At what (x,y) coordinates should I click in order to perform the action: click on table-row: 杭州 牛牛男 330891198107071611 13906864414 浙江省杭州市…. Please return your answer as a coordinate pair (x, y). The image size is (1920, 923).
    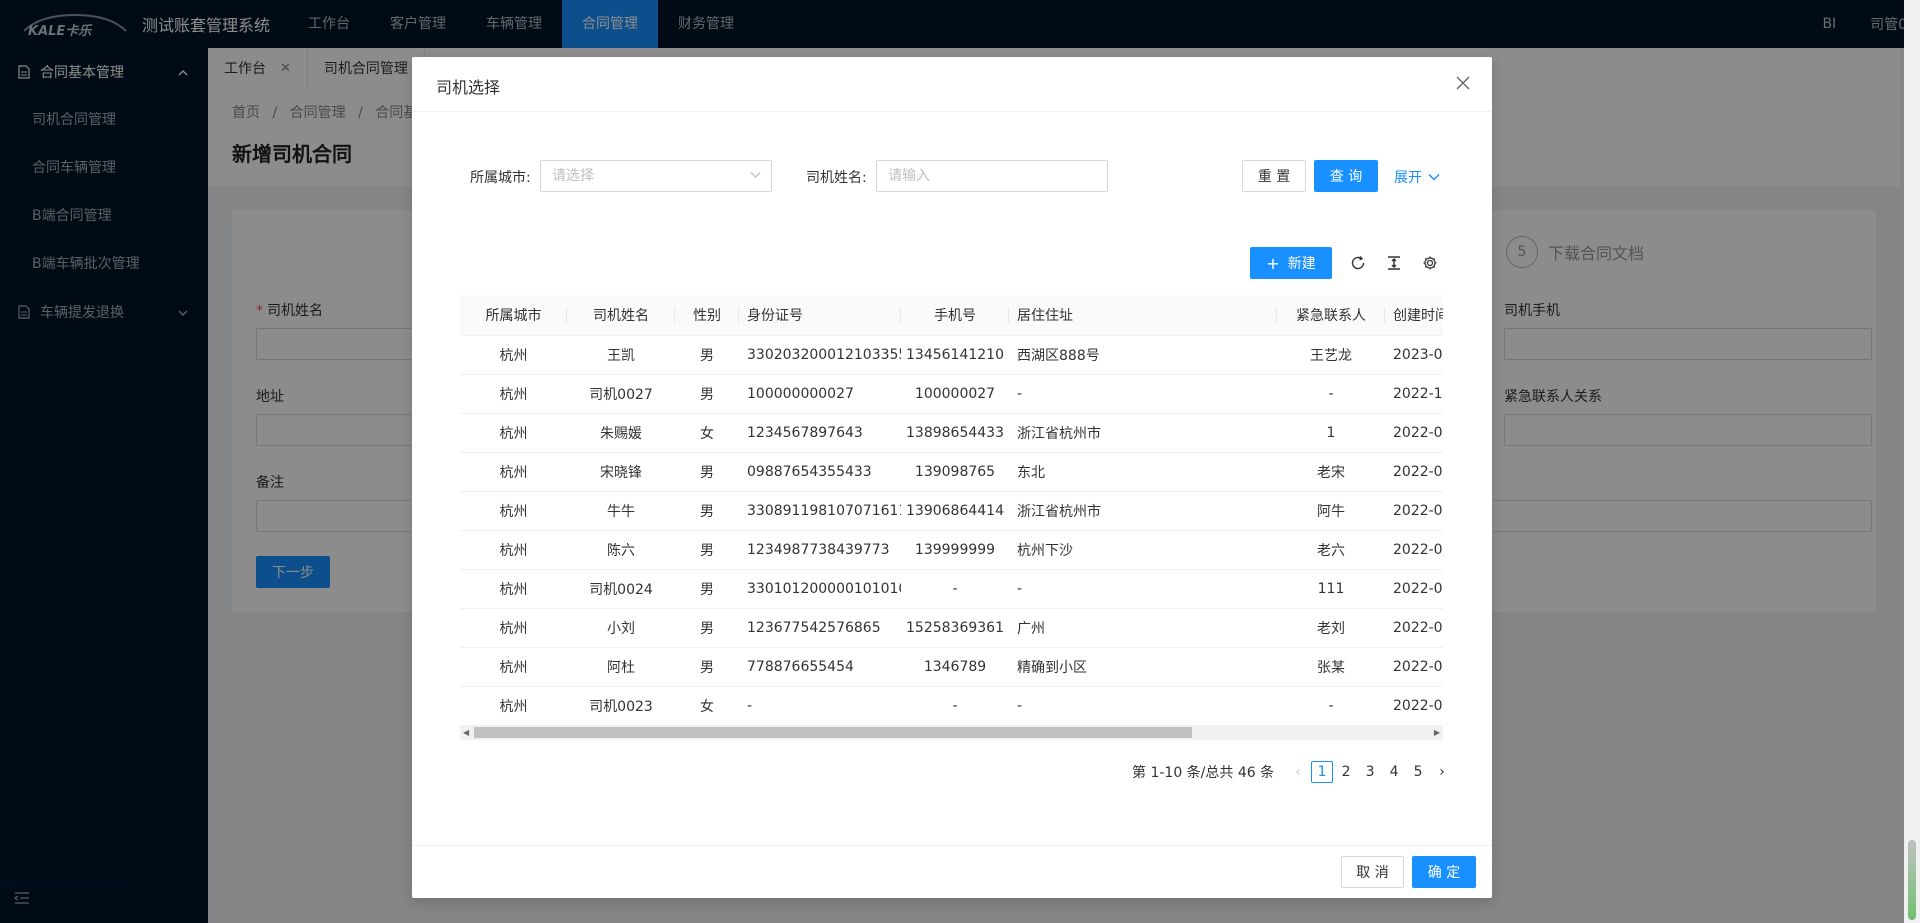
    Looking at the image, I should click on (951, 511).